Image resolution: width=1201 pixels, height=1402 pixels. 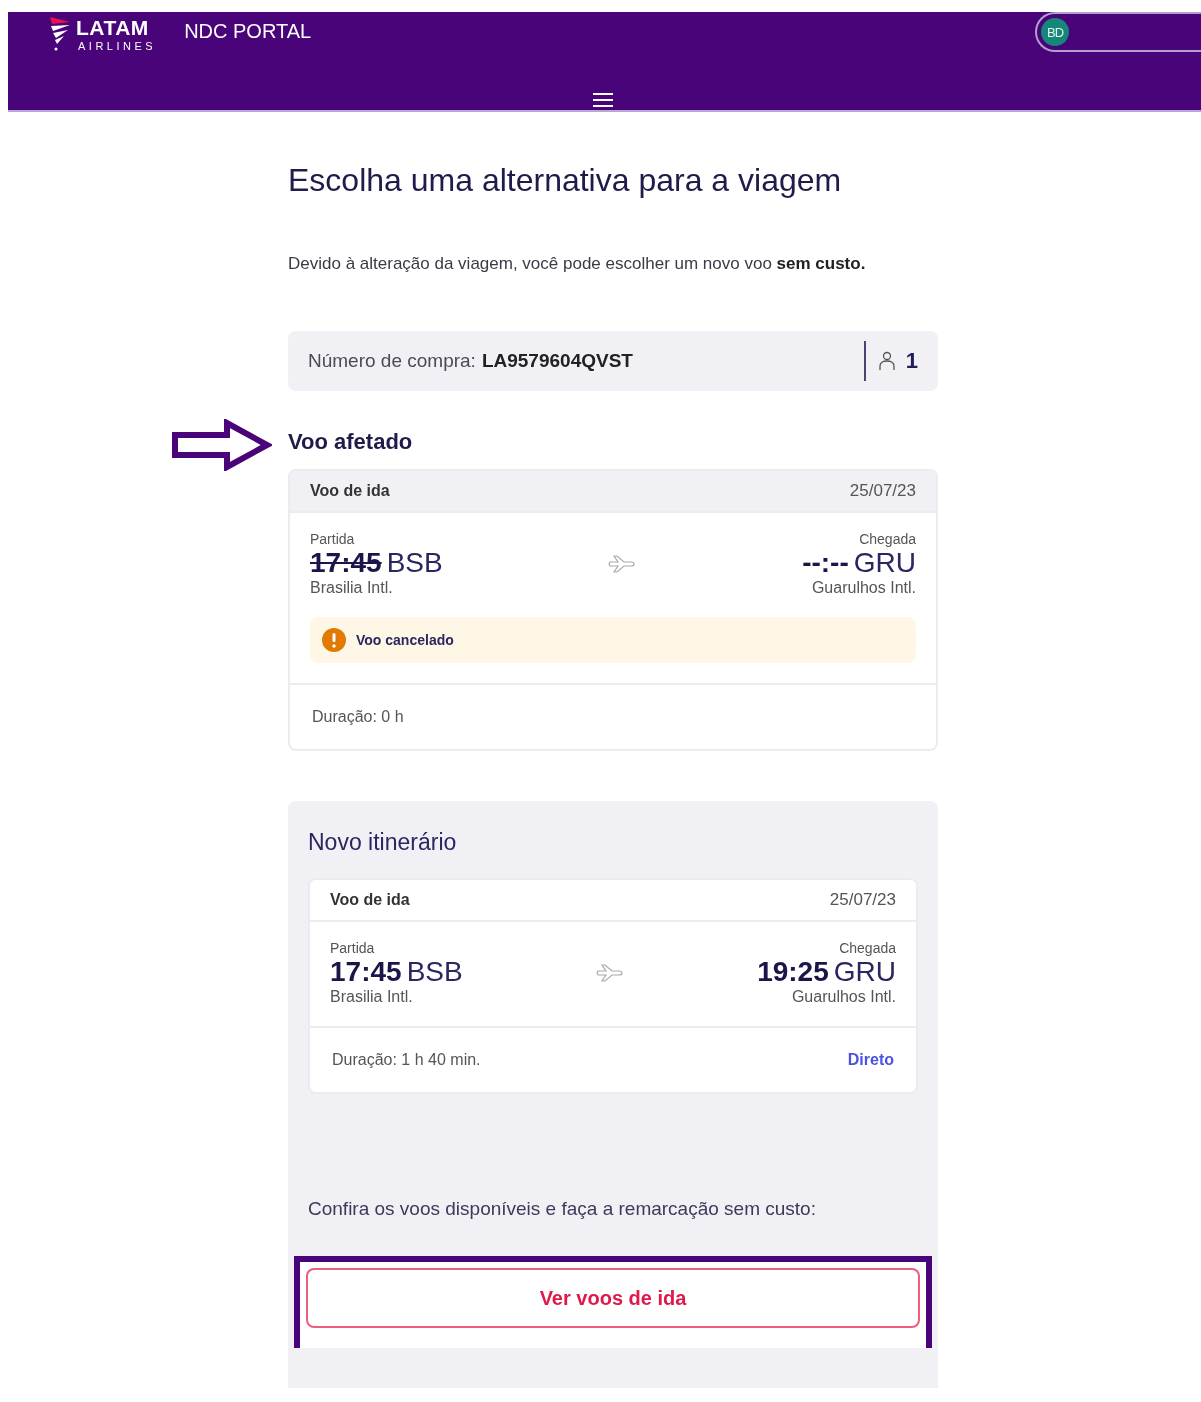 I want to click on brand-name: LATAM, so click(x=113, y=28).